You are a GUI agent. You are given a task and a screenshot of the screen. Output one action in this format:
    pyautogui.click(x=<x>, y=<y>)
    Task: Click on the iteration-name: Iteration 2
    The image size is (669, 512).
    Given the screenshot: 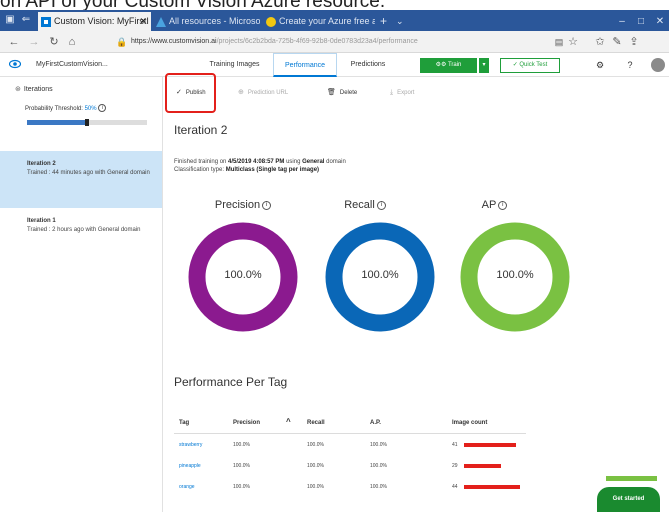 What is the action you would take?
    pyautogui.click(x=41, y=164)
    